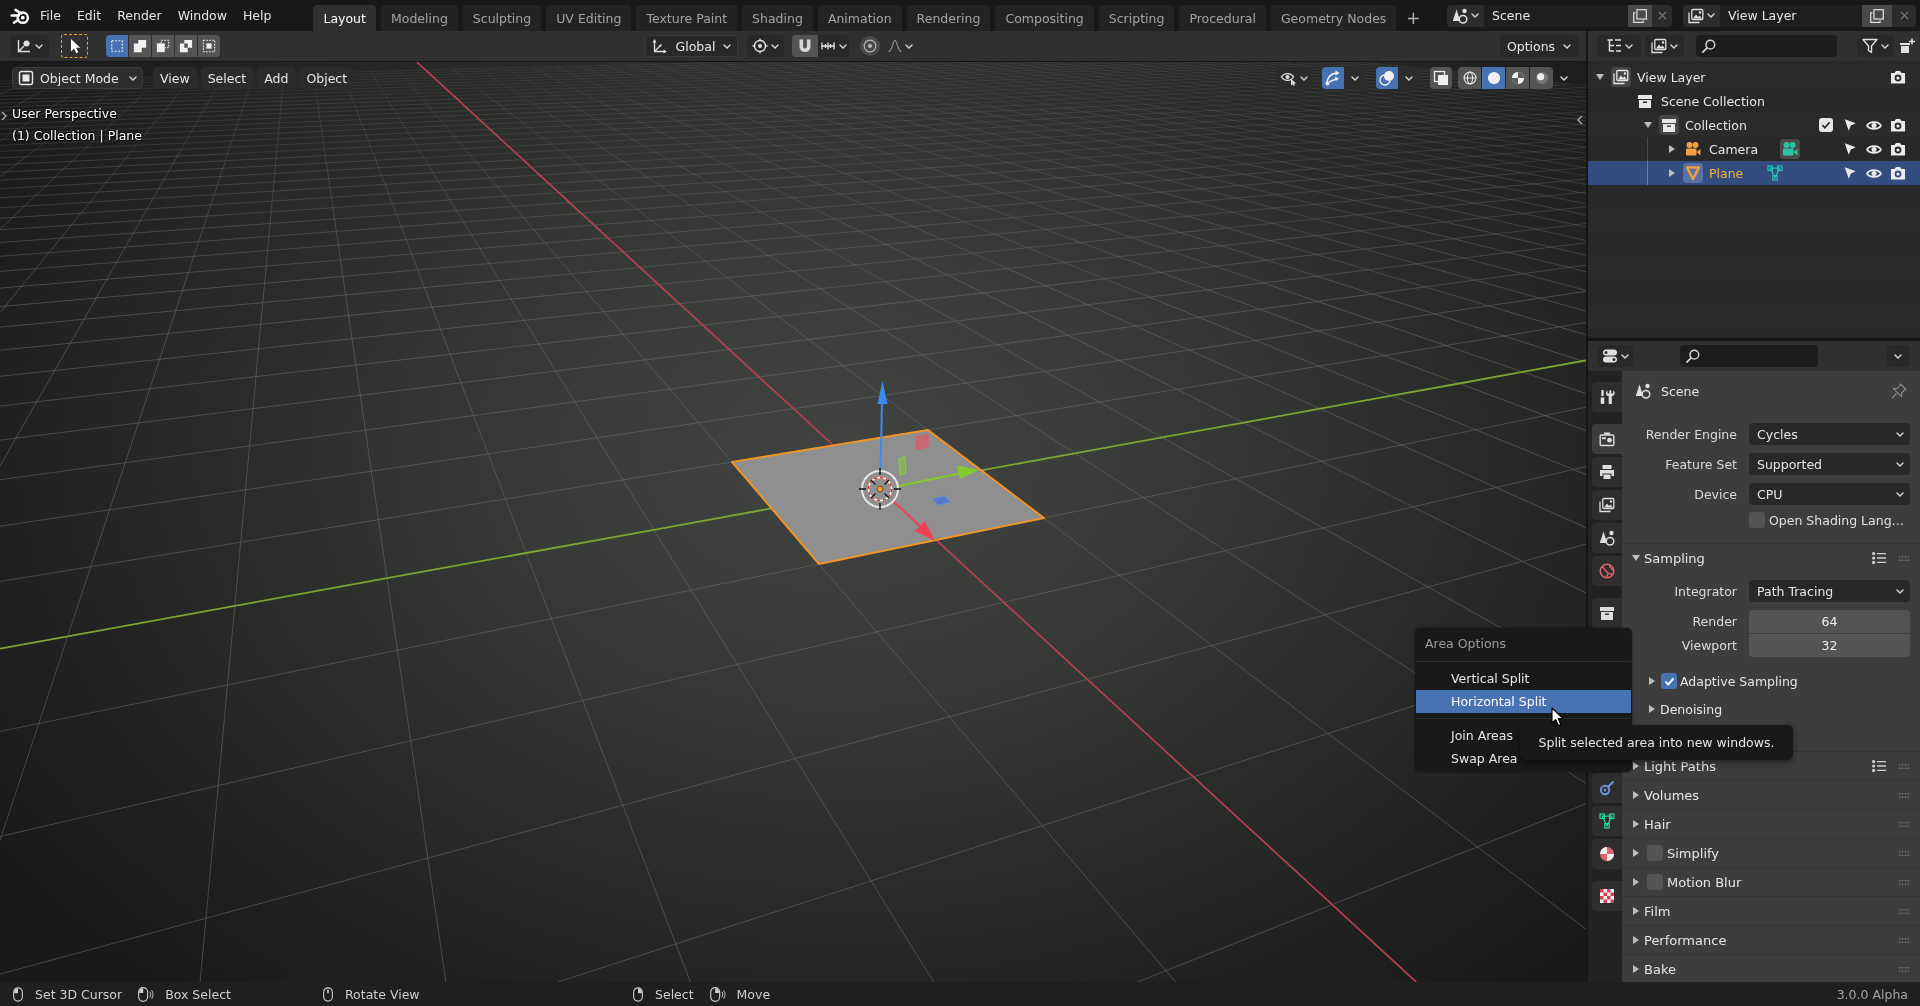 The image size is (1920, 1006). What do you see at coordinates (382, 994) in the screenshot?
I see `status-hint: Rotate View` at bounding box center [382, 994].